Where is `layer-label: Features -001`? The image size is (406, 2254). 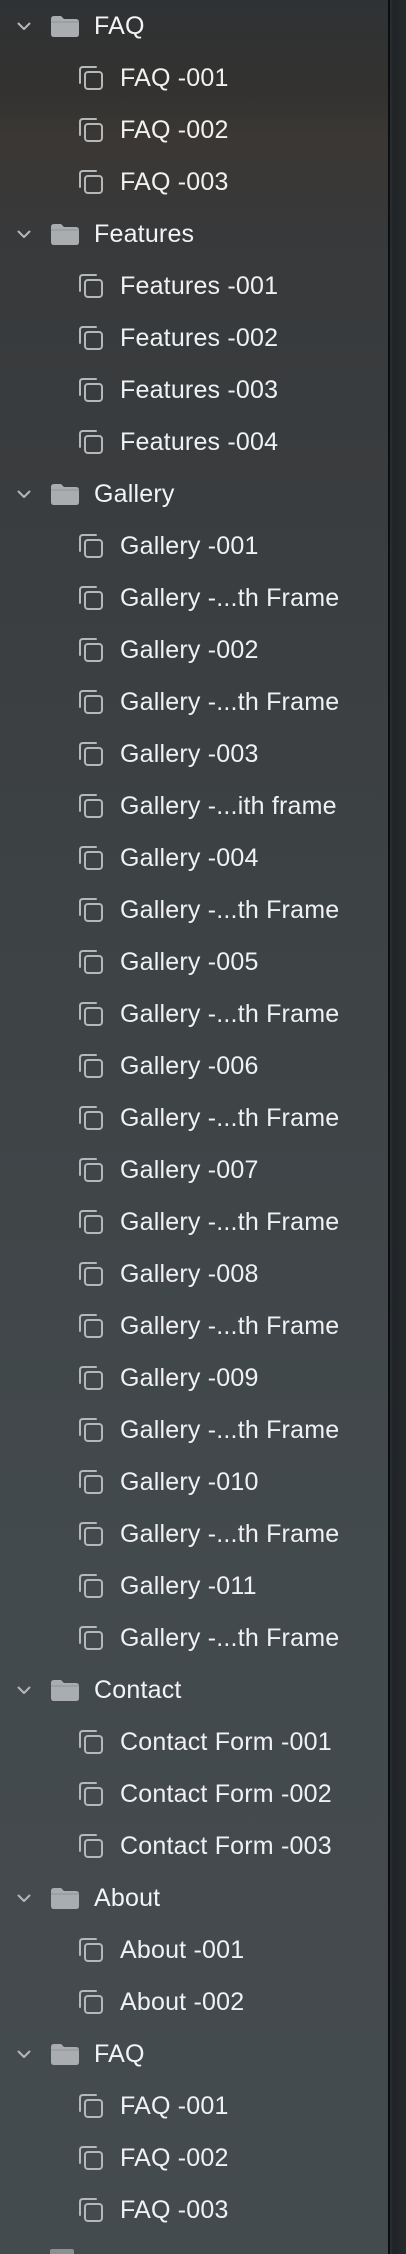
layer-label: Features -001 is located at coordinates (199, 285).